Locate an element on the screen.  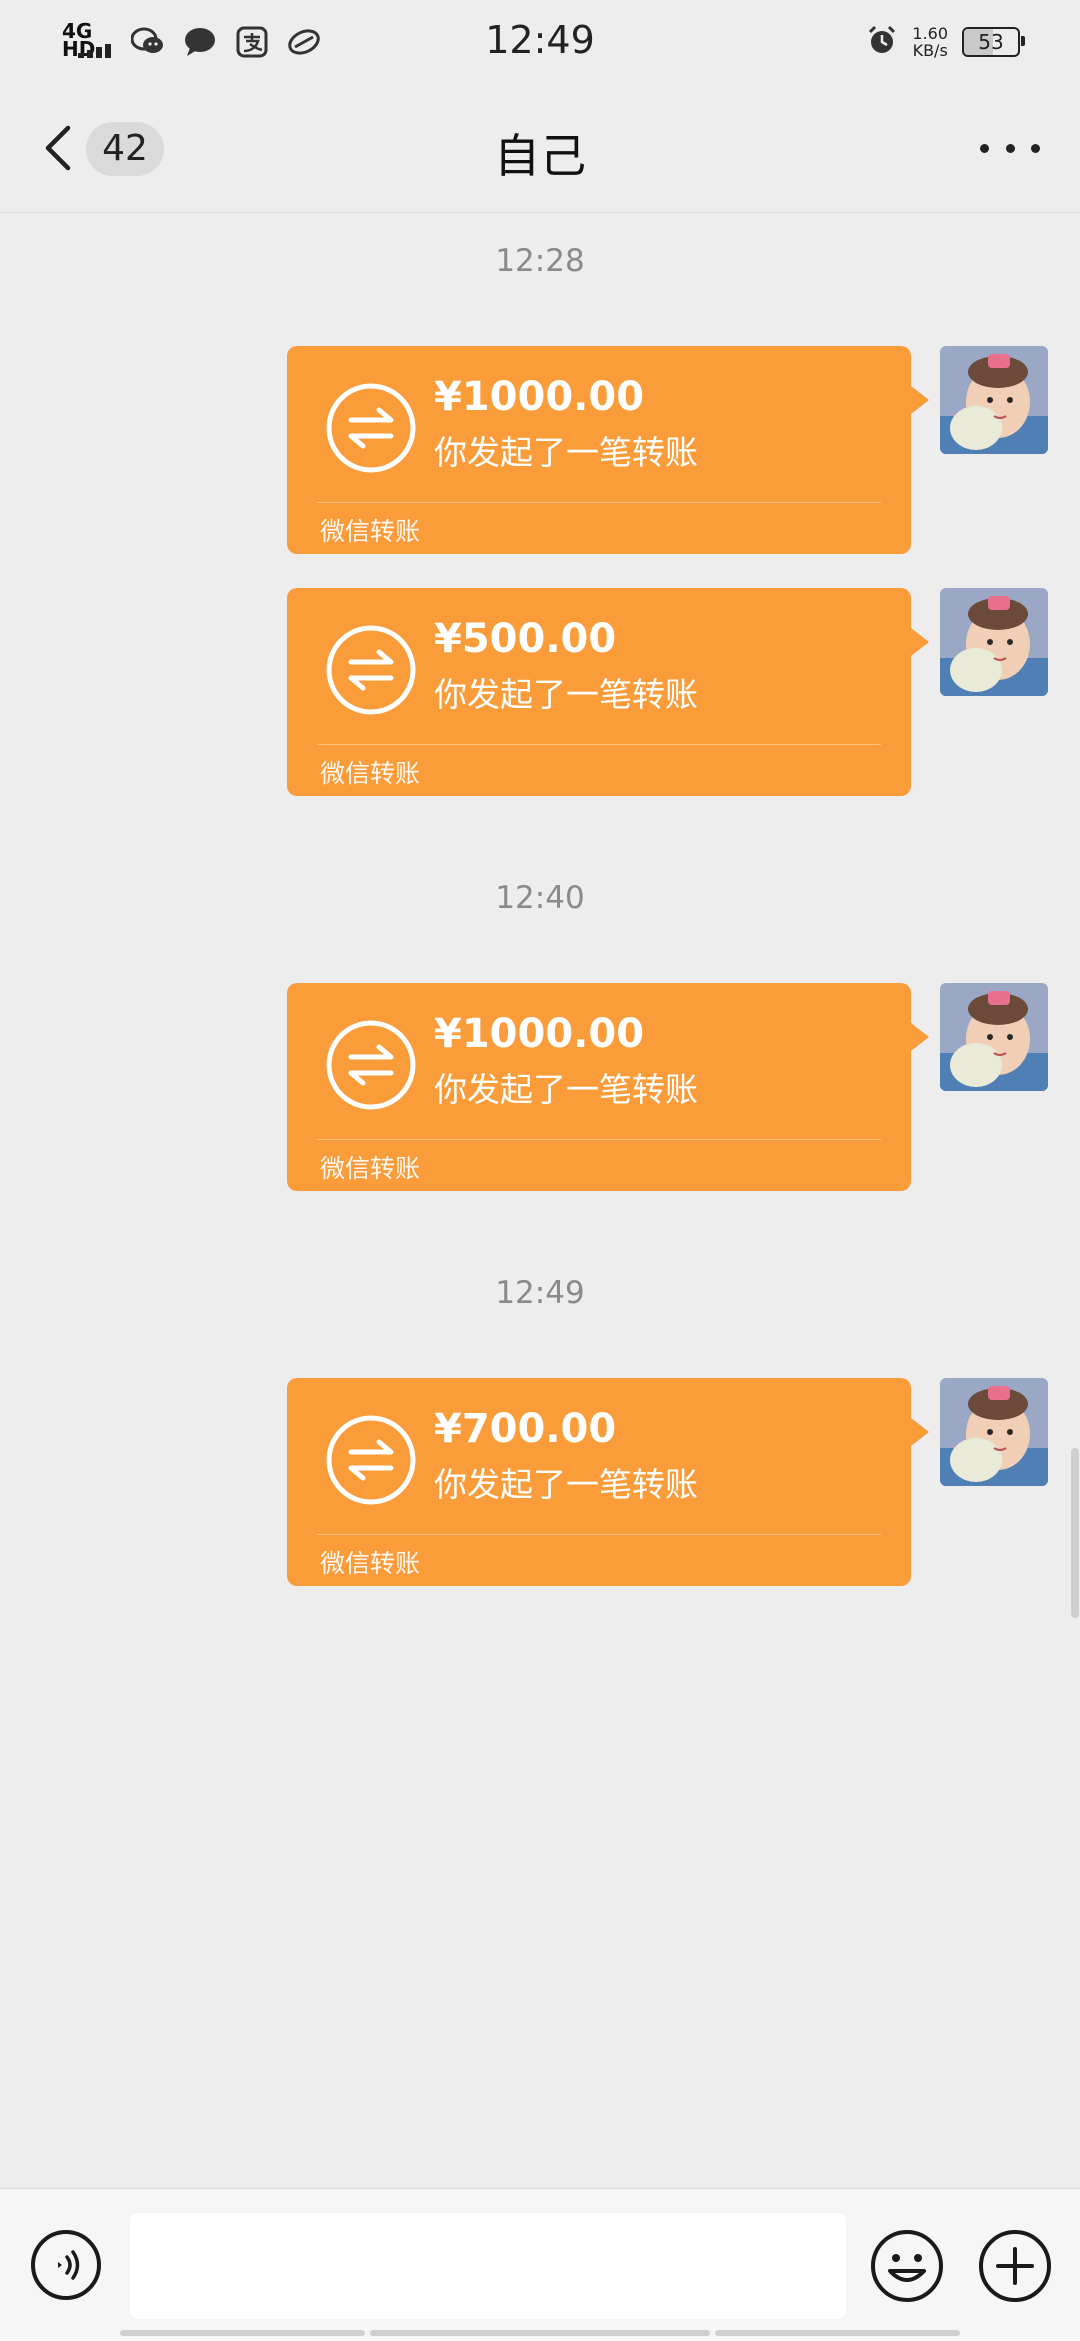
battery-icon: 53 is located at coordinates (993, 42).